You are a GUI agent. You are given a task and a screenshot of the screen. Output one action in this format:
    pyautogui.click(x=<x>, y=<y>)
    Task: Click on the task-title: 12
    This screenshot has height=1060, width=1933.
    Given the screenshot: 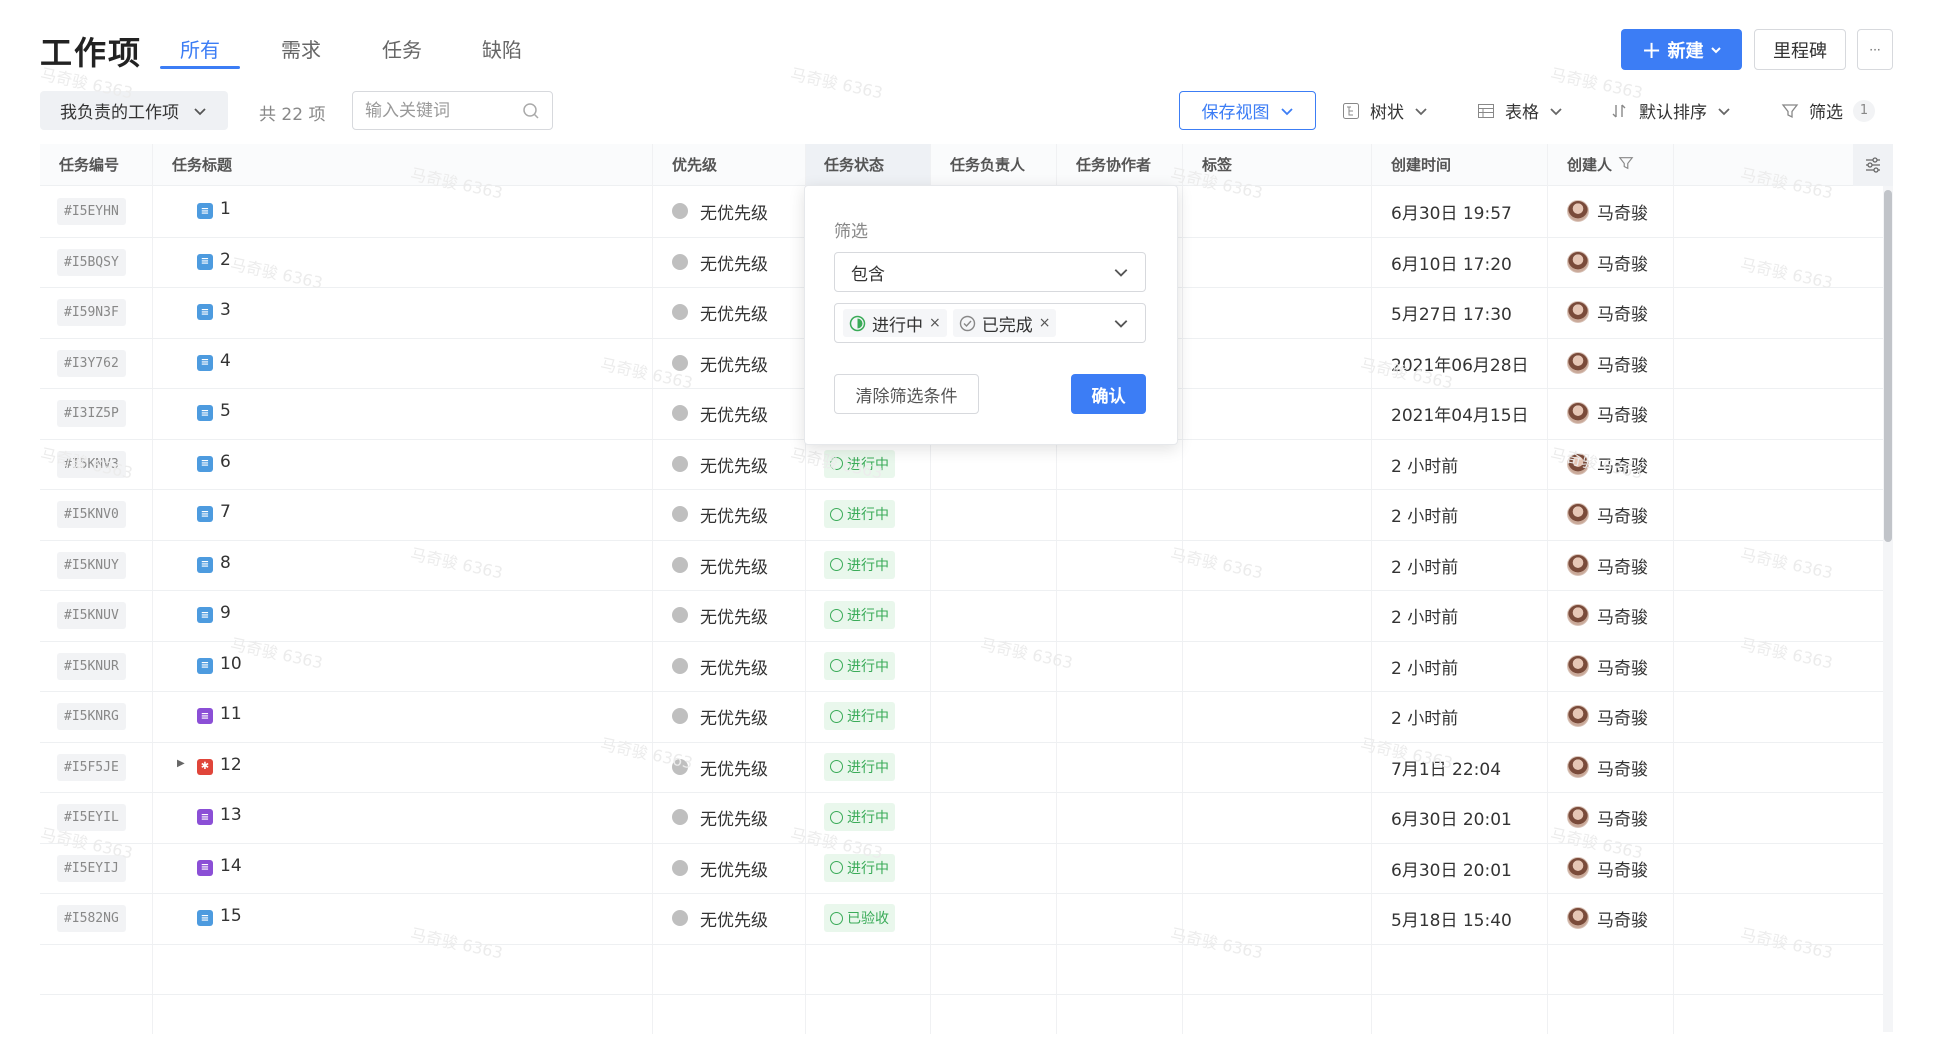 What is the action you would take?
    pyautogui.click(x=231, y=765)
    